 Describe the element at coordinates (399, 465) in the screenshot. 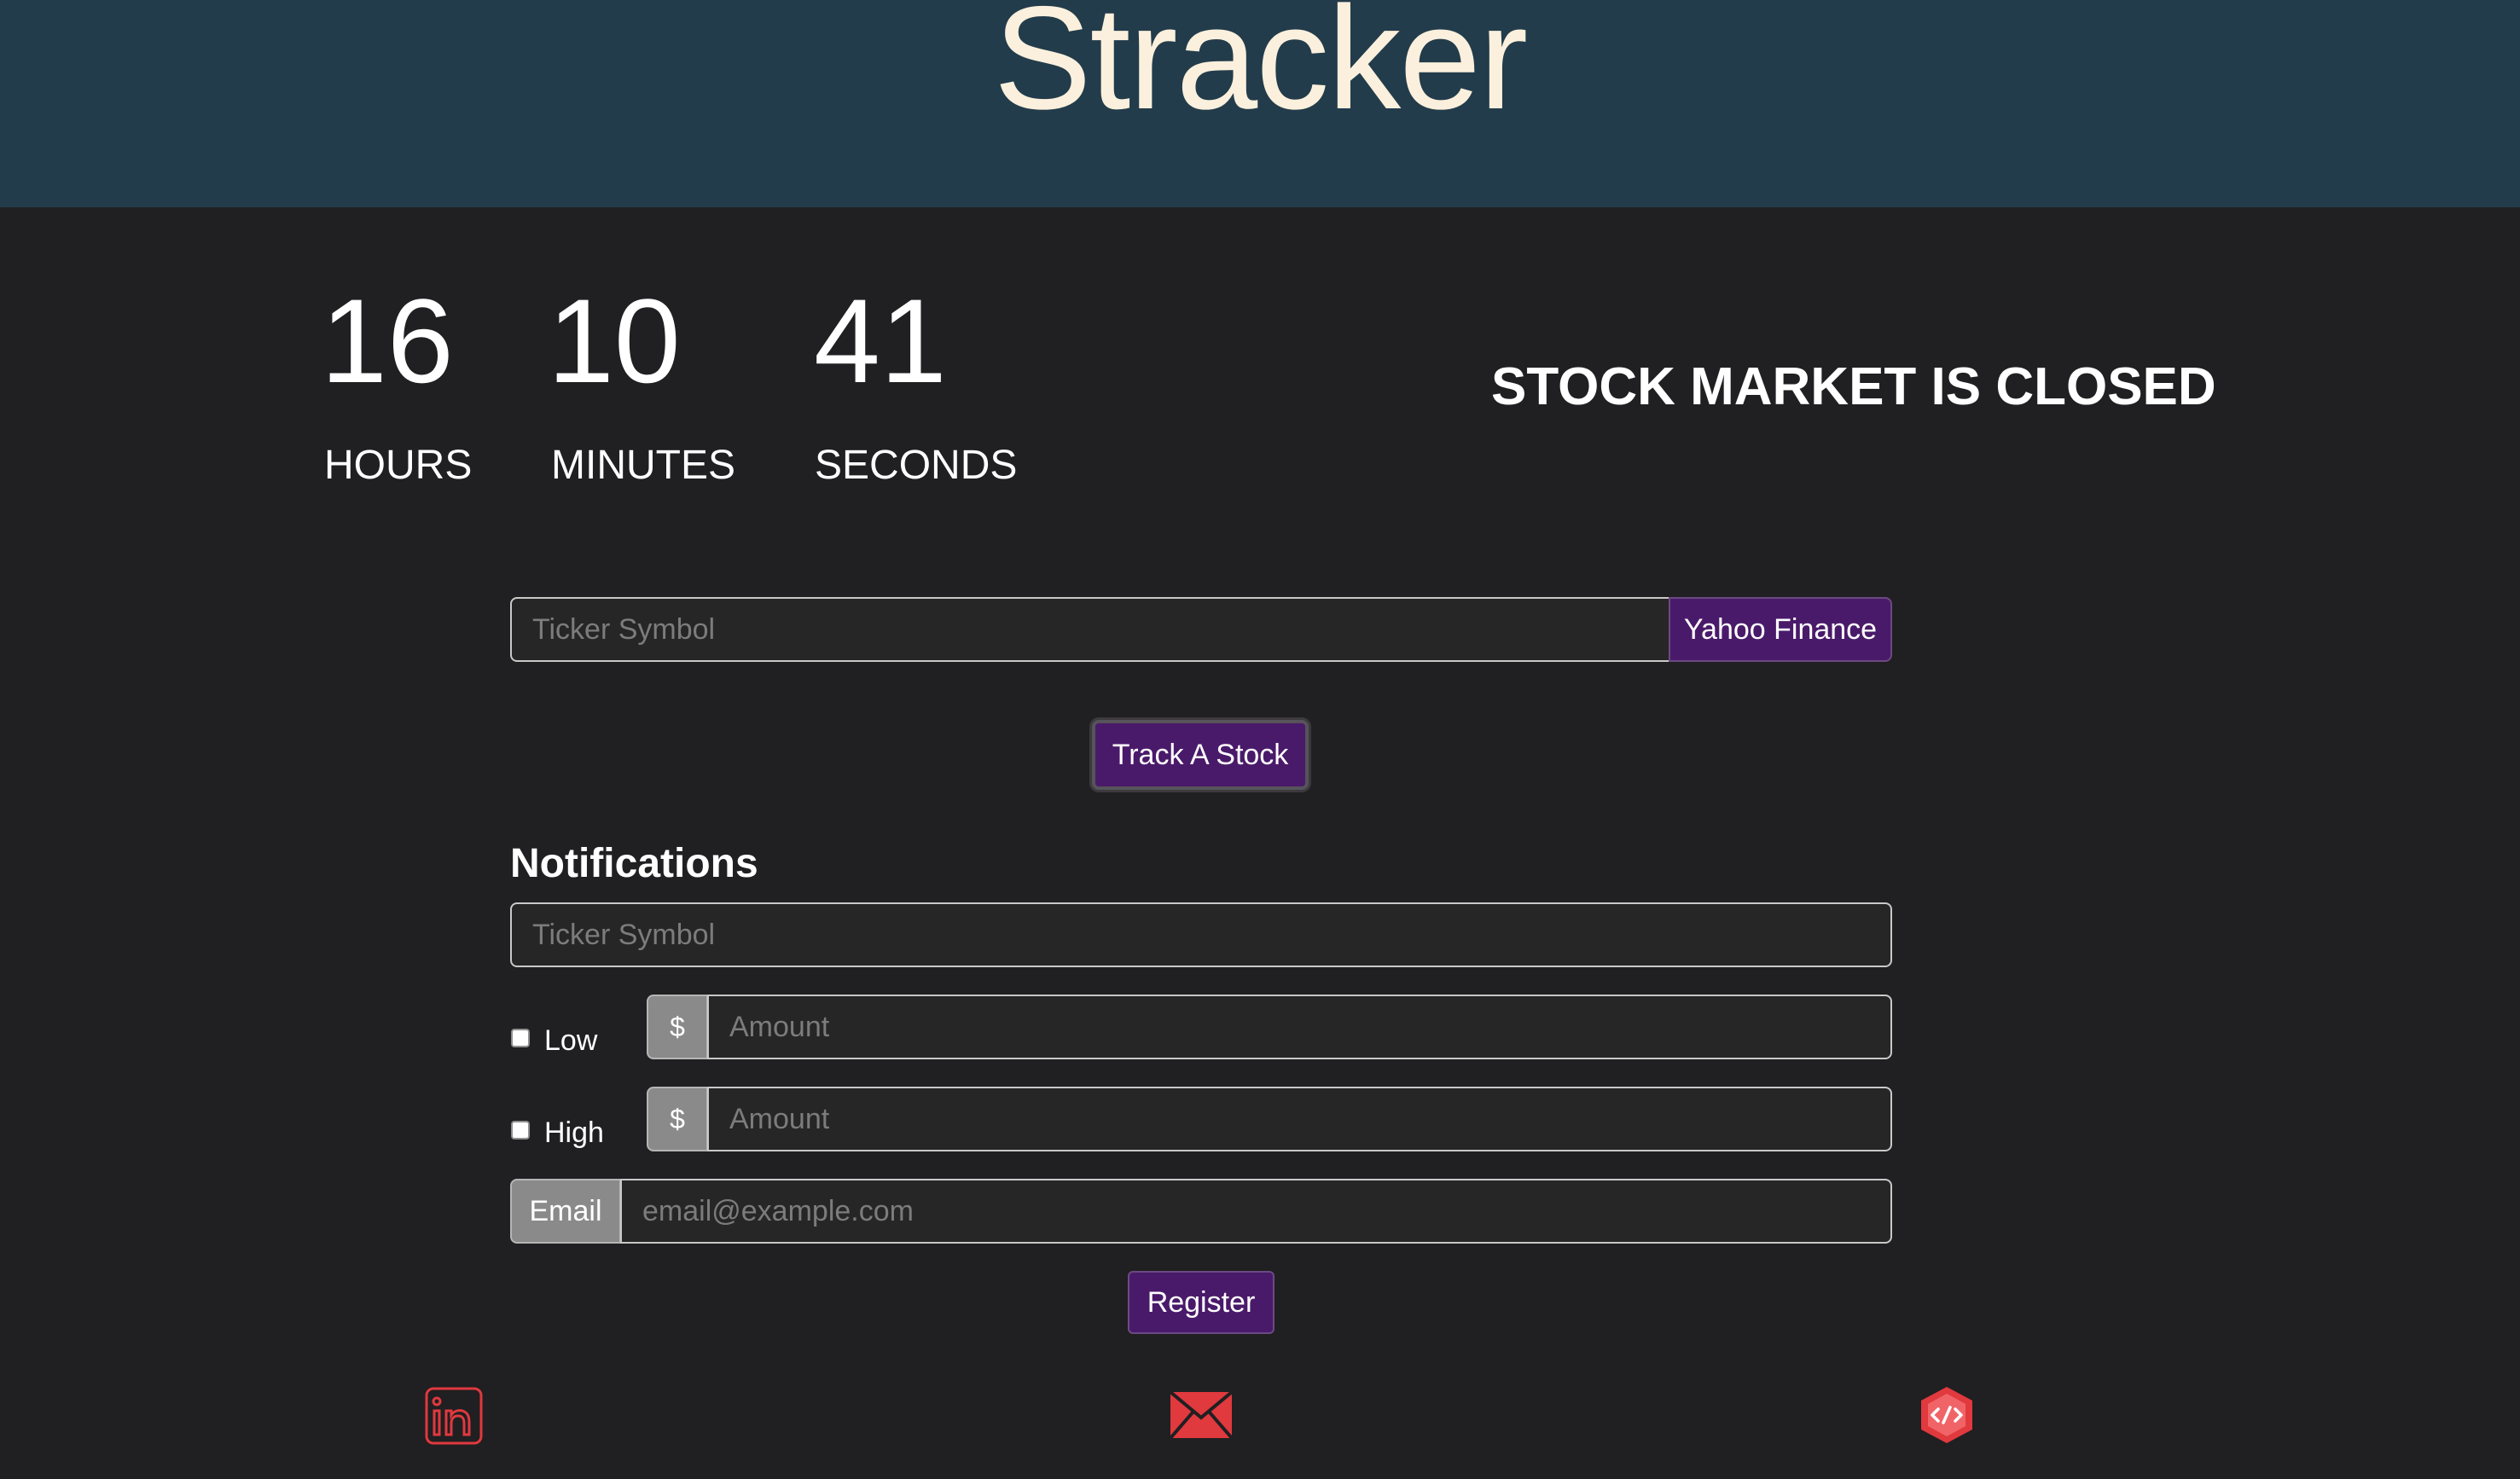

I see `hours-label: HOURS` at that location.